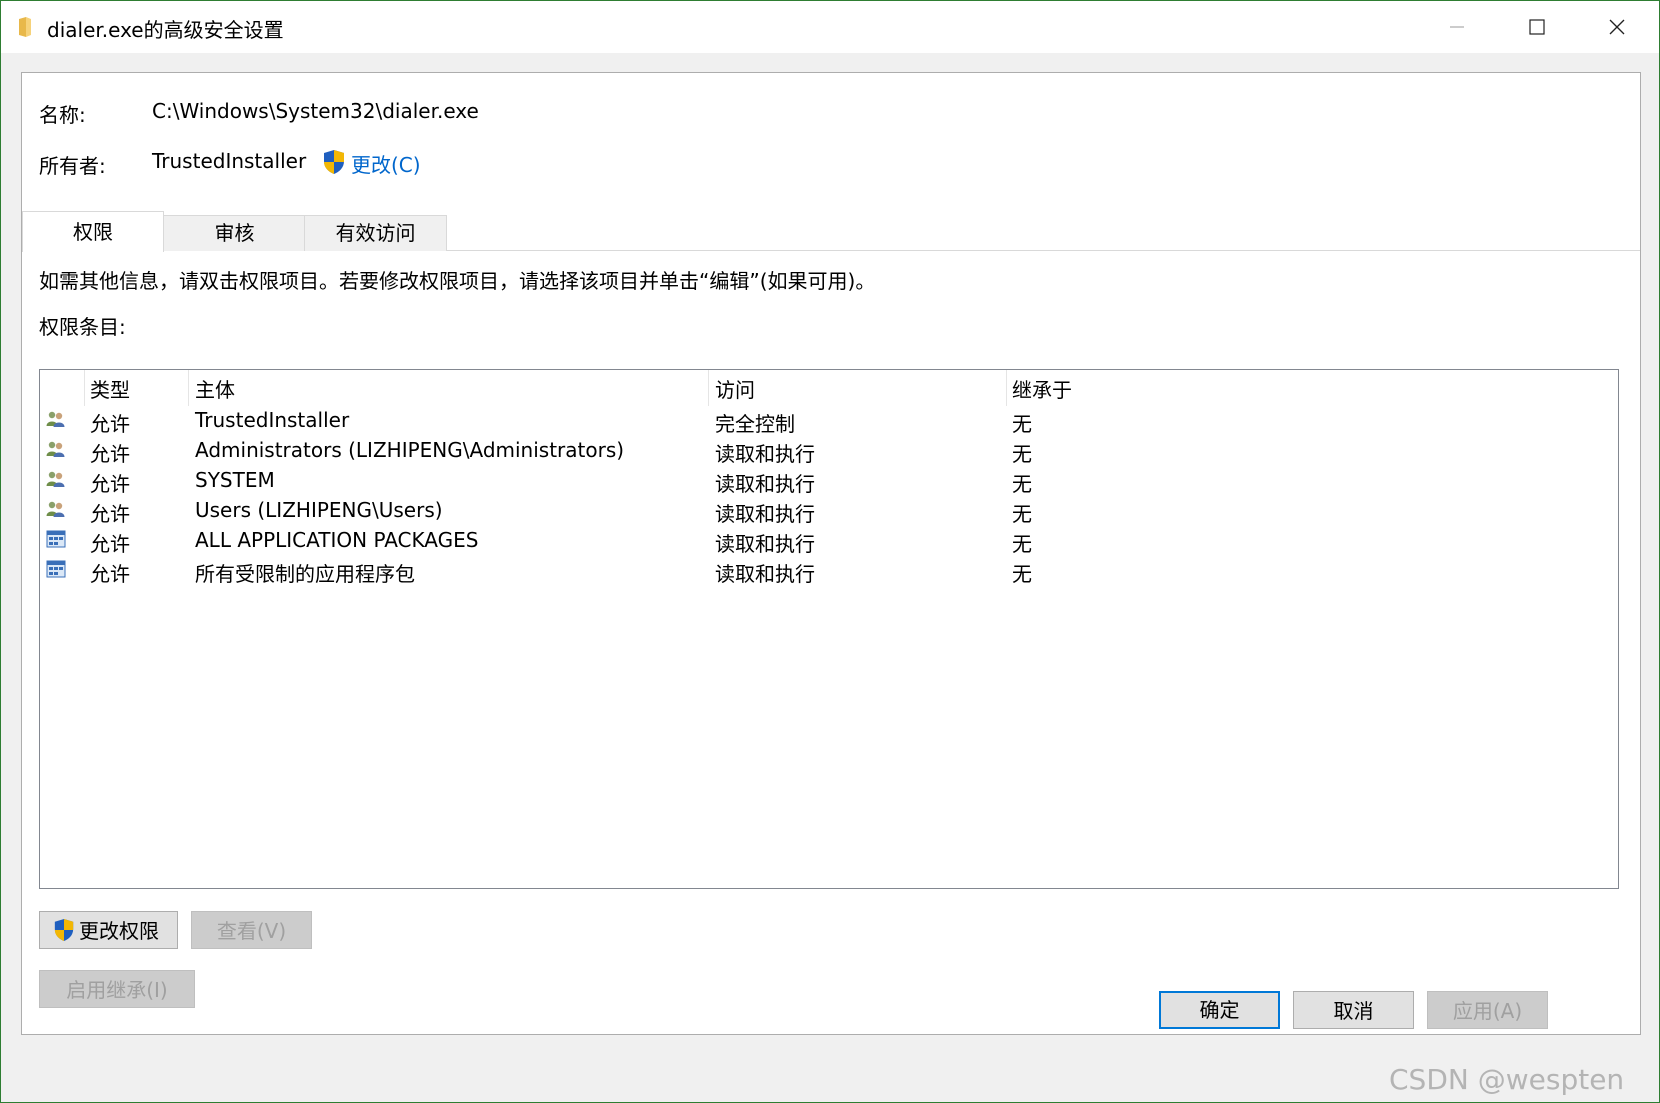  I want to click on table-row: 允许 所有受限制的应用程序包 读取和执行 无, so click(829, 570).